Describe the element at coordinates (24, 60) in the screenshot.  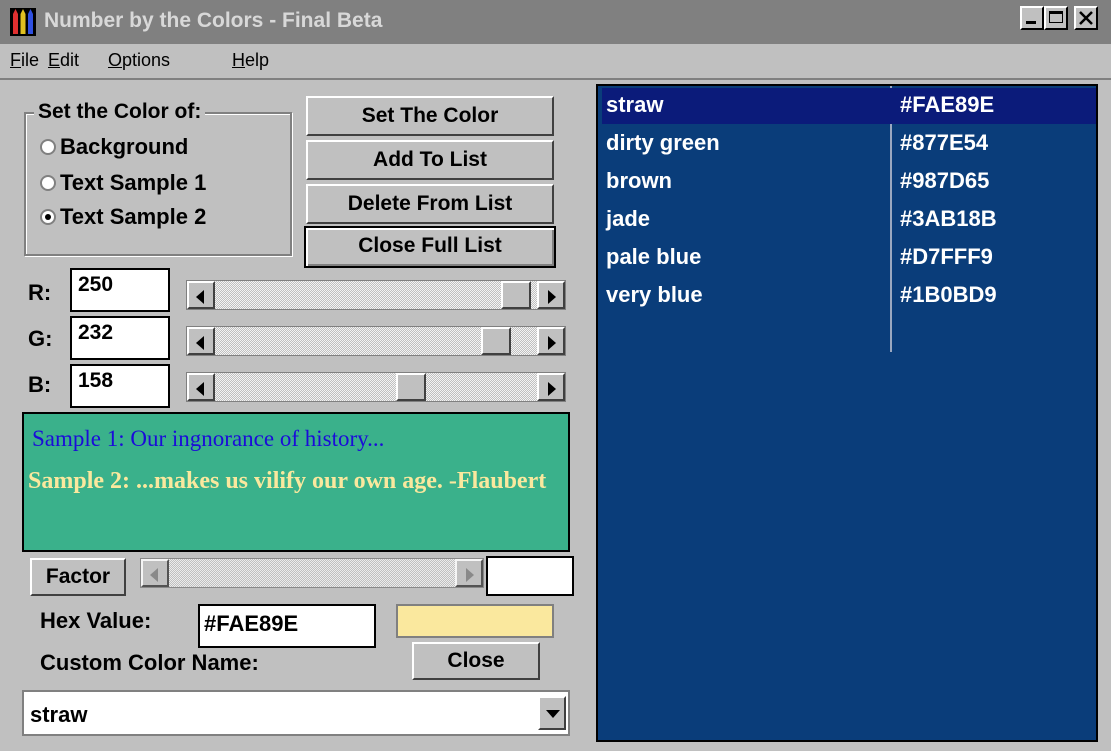
I see `menu-file: File` at that location.